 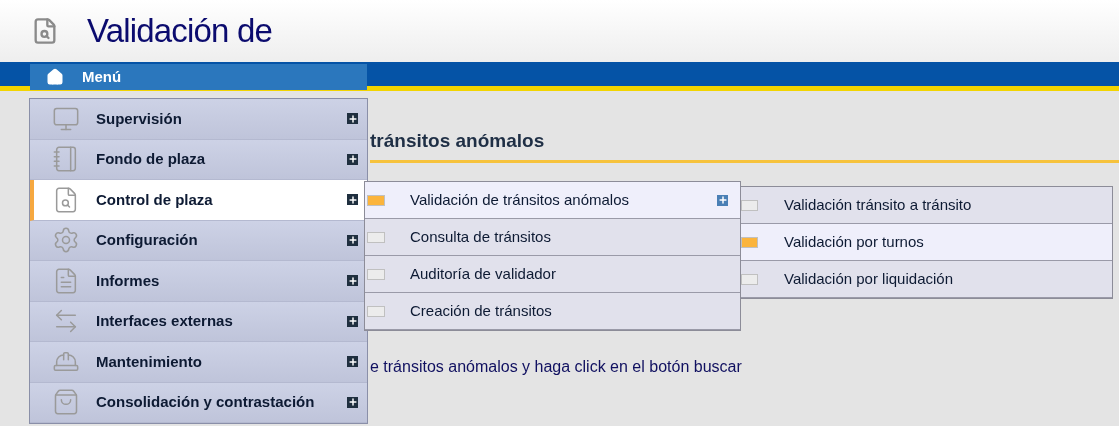 I want to click on page-title: Validación de, so click(x=179, y=31).